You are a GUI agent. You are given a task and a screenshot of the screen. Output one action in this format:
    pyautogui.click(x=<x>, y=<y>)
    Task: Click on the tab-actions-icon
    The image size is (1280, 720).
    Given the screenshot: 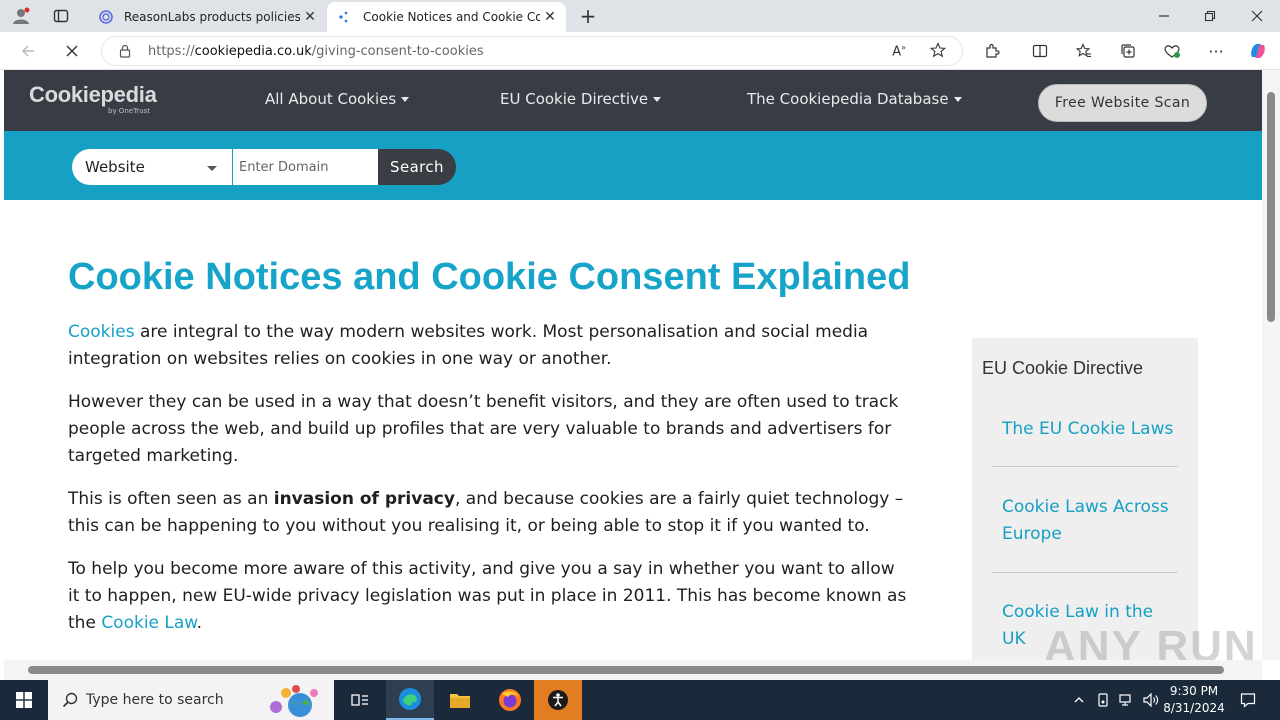 What is the action you would take?
    pyautogui.click(x=61, y=16)
    